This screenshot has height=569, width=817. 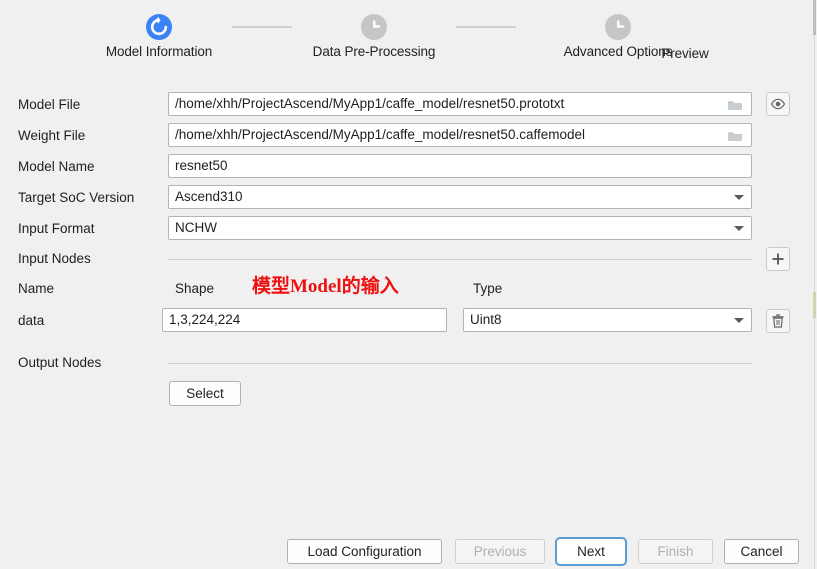 I want to click on input-node-type-select: Uint8, so click(x=607, y=320).